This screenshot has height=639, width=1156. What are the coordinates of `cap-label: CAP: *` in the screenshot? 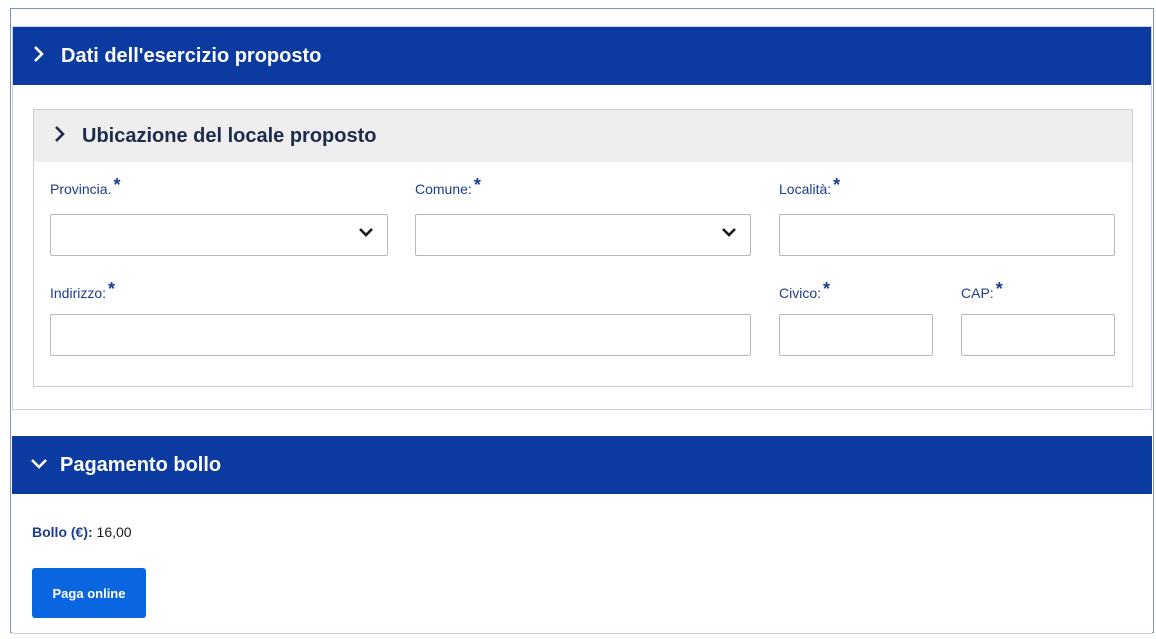 It's located at (982, 291).